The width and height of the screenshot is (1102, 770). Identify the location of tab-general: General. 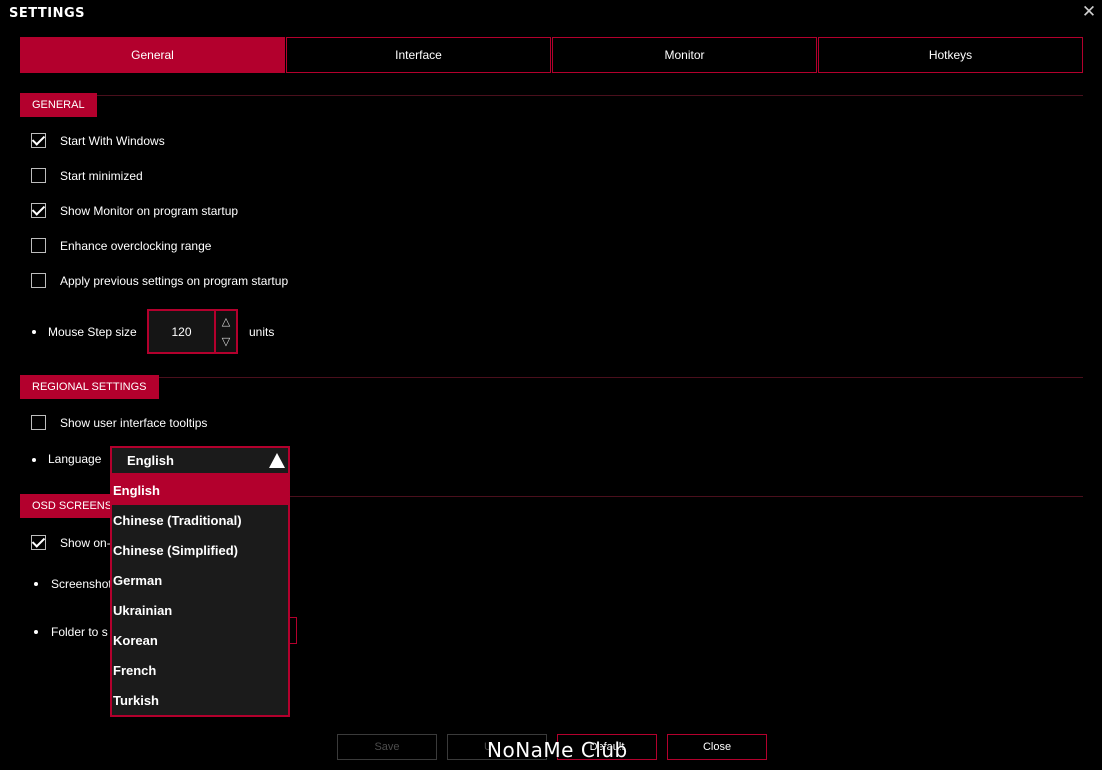
(152, 55).